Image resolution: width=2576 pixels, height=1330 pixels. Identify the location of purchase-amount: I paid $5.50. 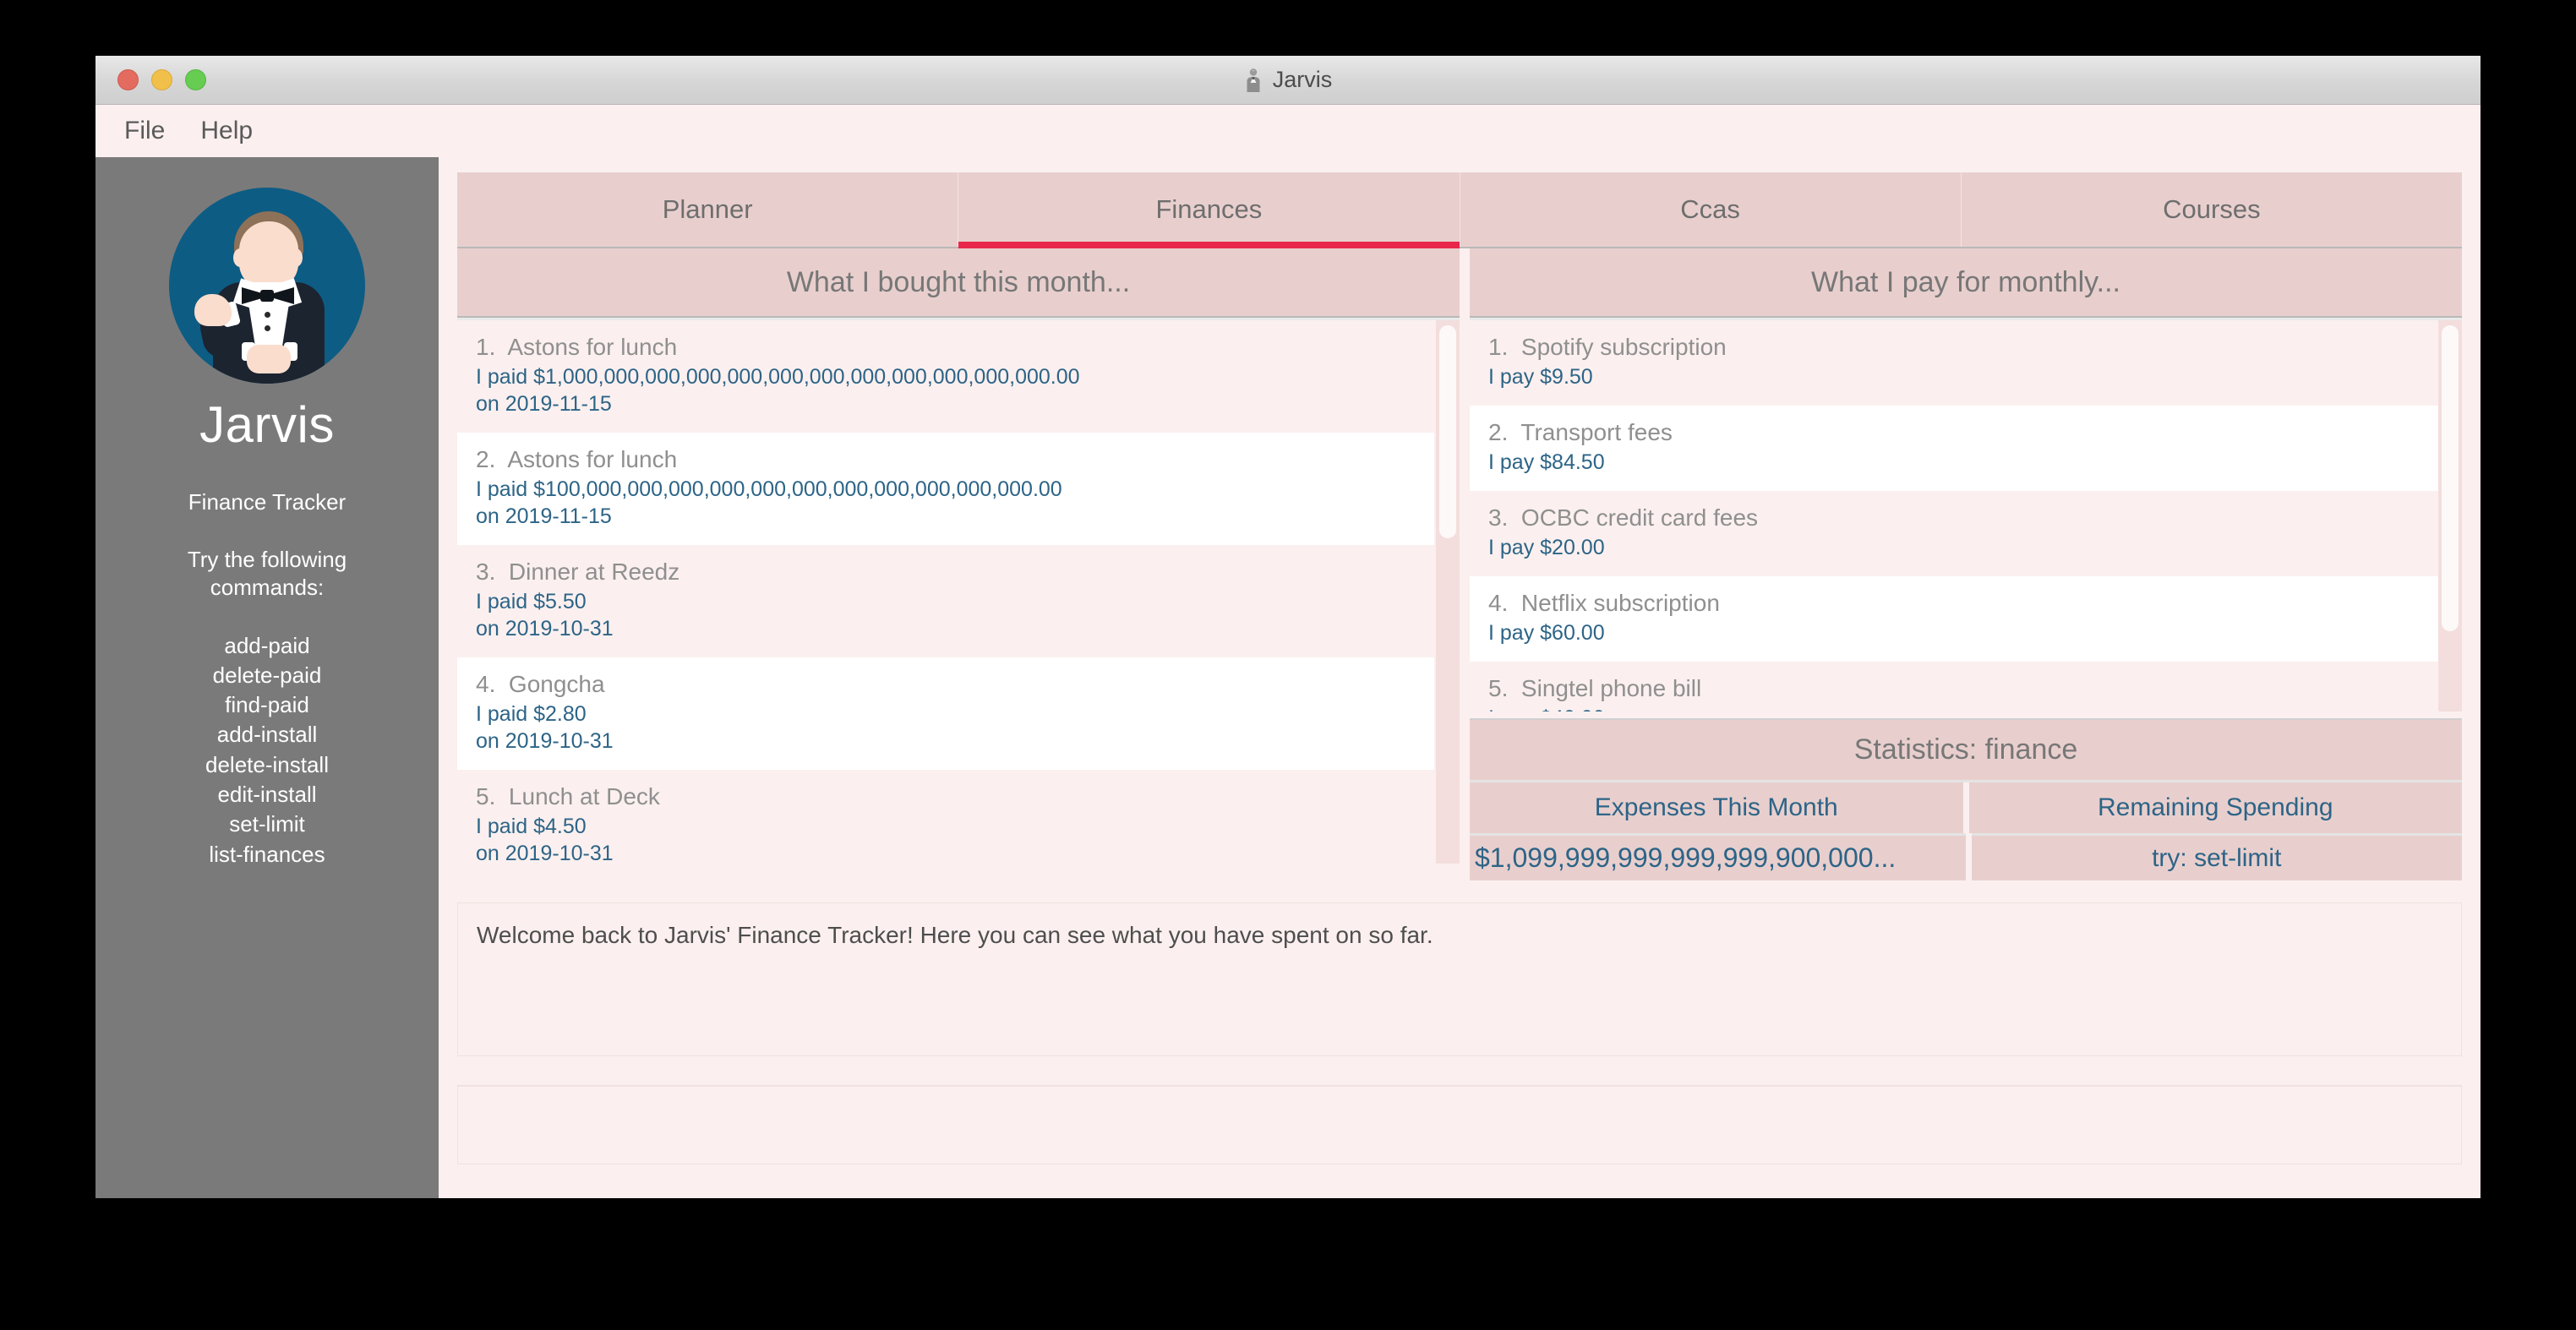
(531, 601).